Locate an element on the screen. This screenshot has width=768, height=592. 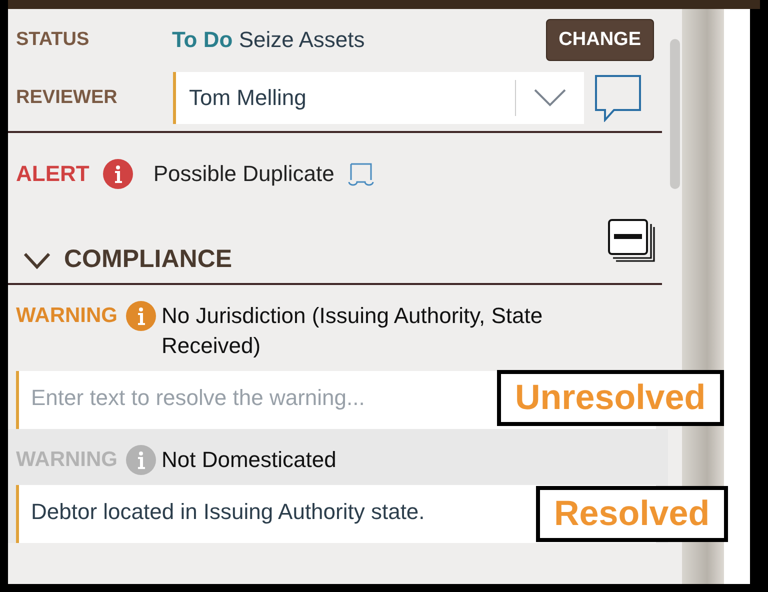
warning-text: No Jurisdiction (Issuing Authority, State Received) is located at coordinates (353, 331).